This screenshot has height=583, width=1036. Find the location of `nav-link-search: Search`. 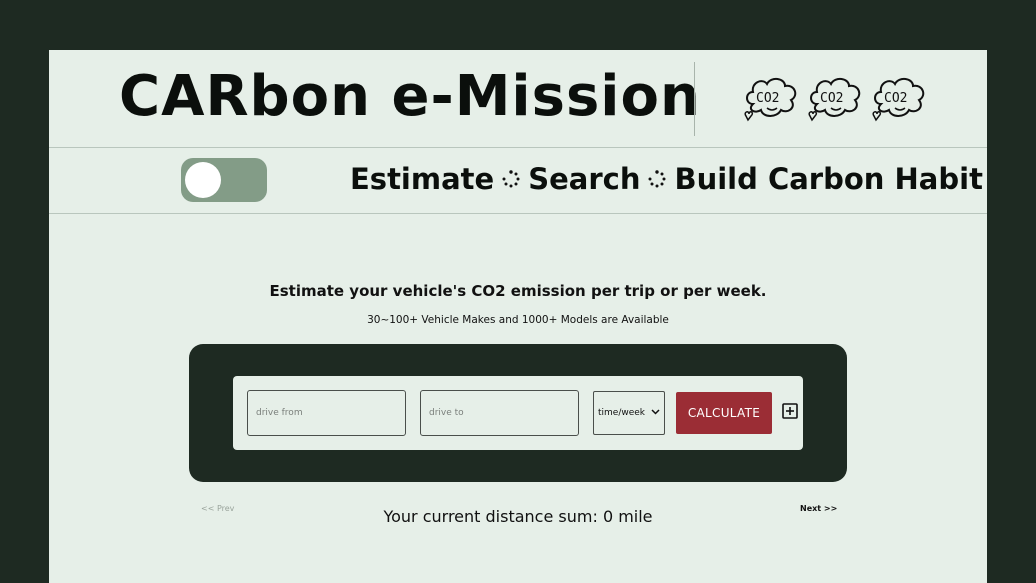

nav-link-search: Search is located at coordinates (584, 179).